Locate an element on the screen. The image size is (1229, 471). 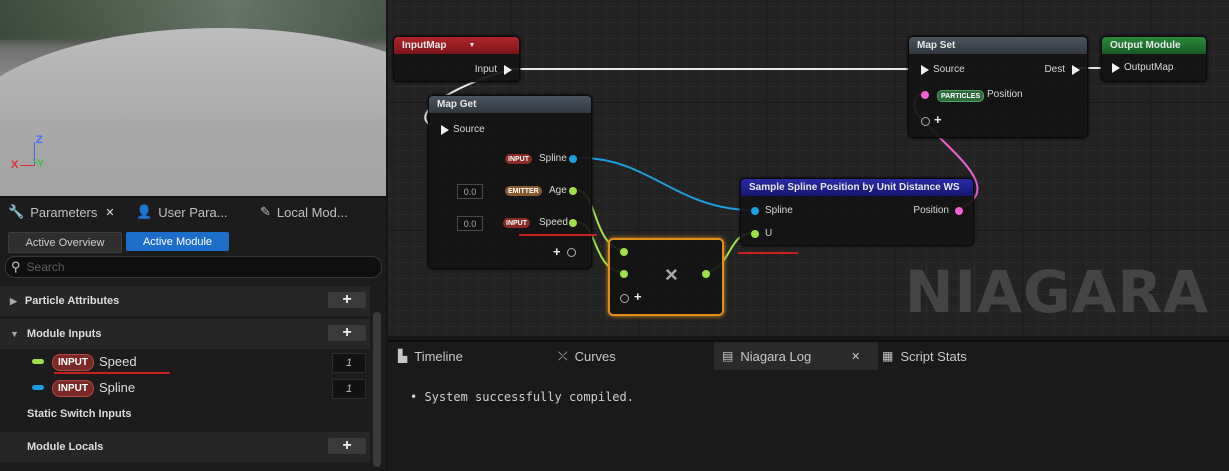
input-a-pin is located at coordinates (624, 252).